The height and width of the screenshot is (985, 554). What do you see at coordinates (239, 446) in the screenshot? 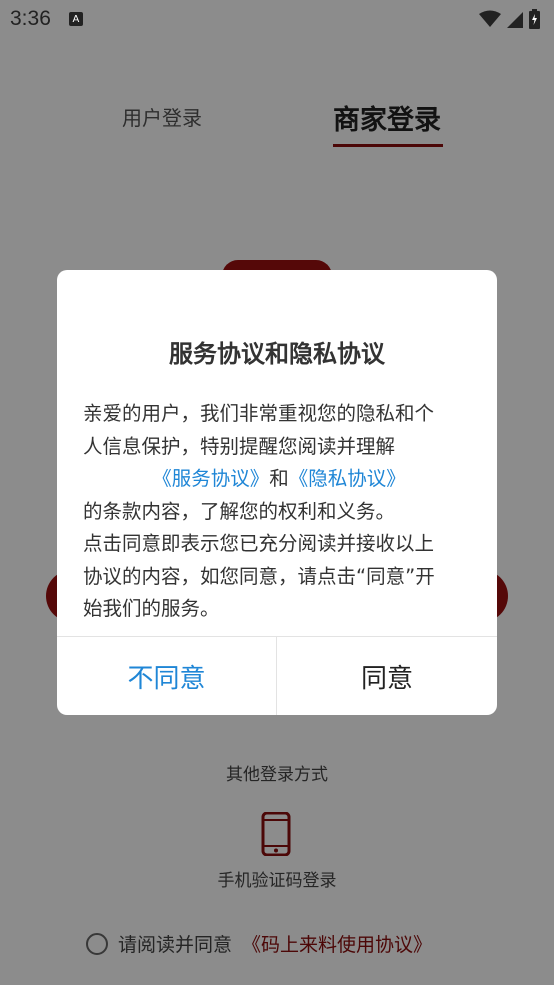
I see `dialog-line-2: 人信息保护，特别提醒您阅读并理解` at bounding box center [239, 446].